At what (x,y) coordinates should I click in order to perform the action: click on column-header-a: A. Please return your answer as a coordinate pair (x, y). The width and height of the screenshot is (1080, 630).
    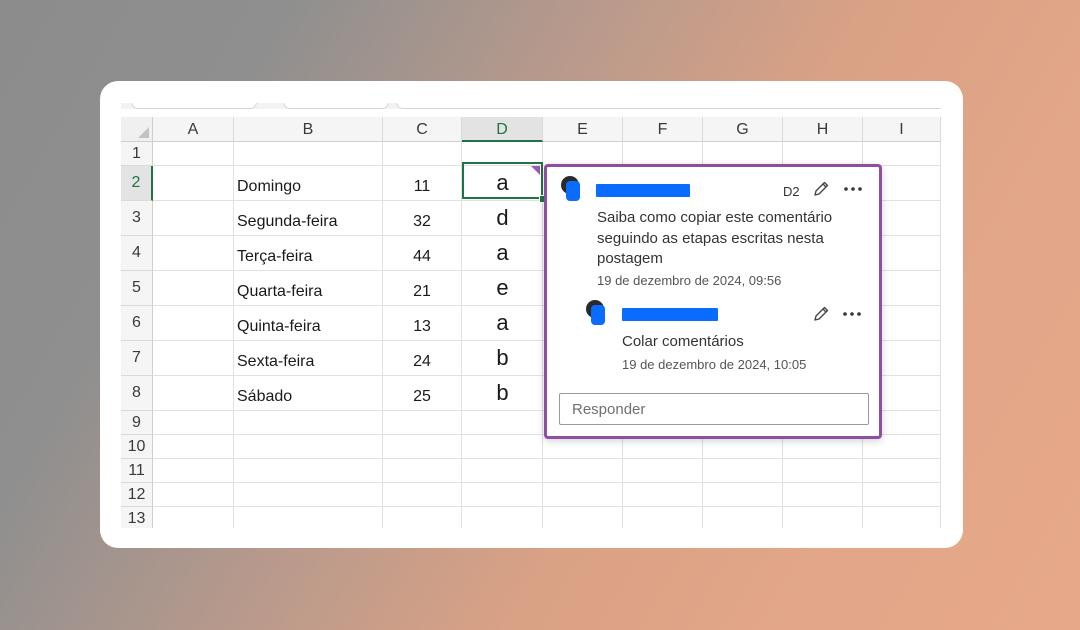
    Looking at the image, I should click on (193, 129).